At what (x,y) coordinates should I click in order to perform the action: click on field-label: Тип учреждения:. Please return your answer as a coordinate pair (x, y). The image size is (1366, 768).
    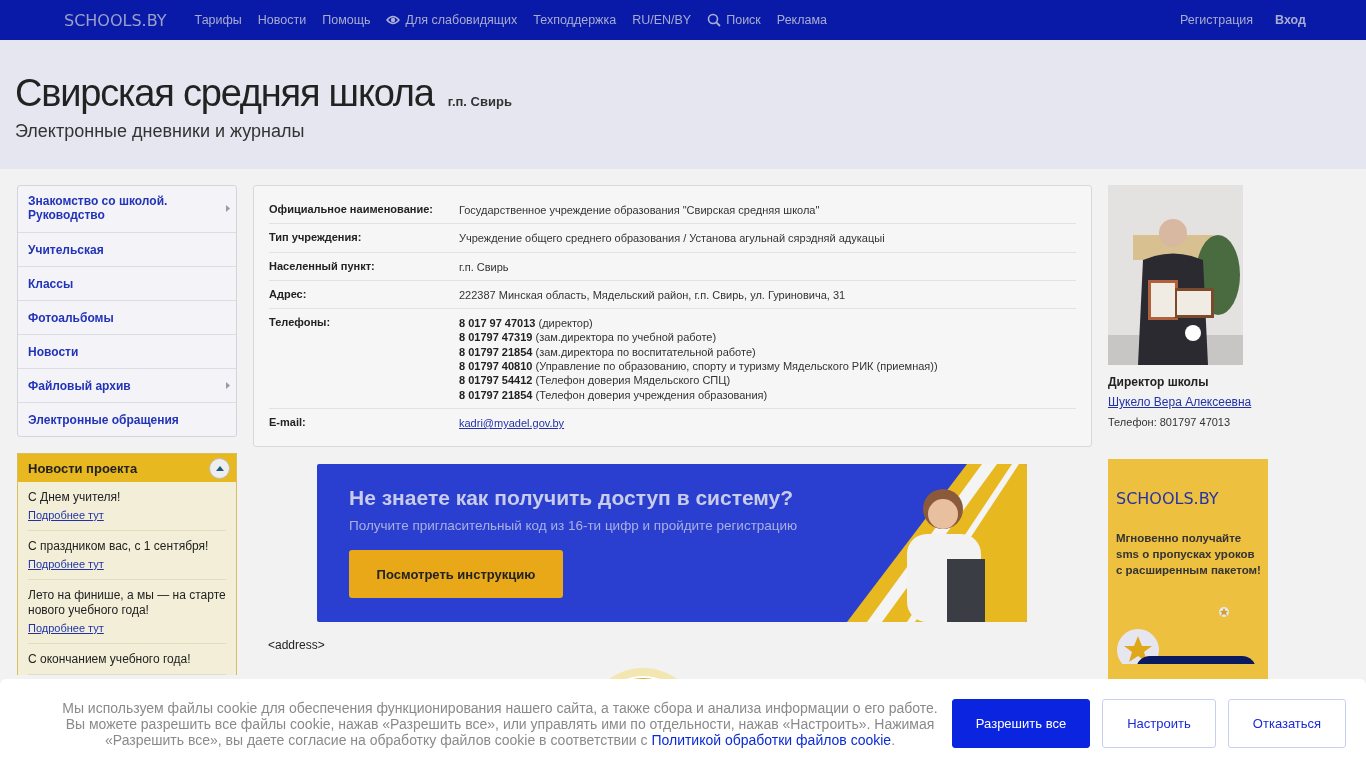
    Looking at the image, I should click on (316, 238).